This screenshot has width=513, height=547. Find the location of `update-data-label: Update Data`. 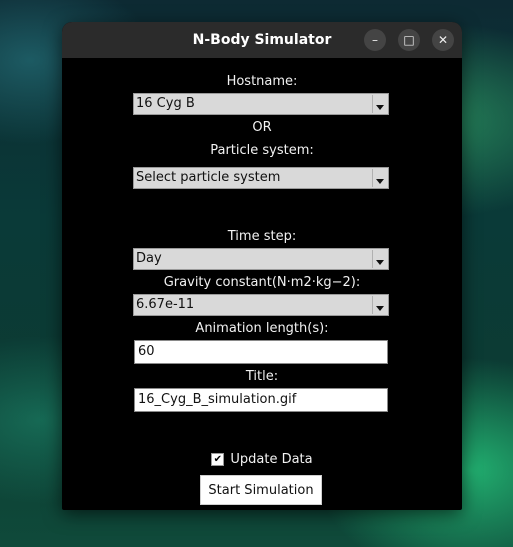

update-data-label: Update Data is located at coordinates (271, 459).